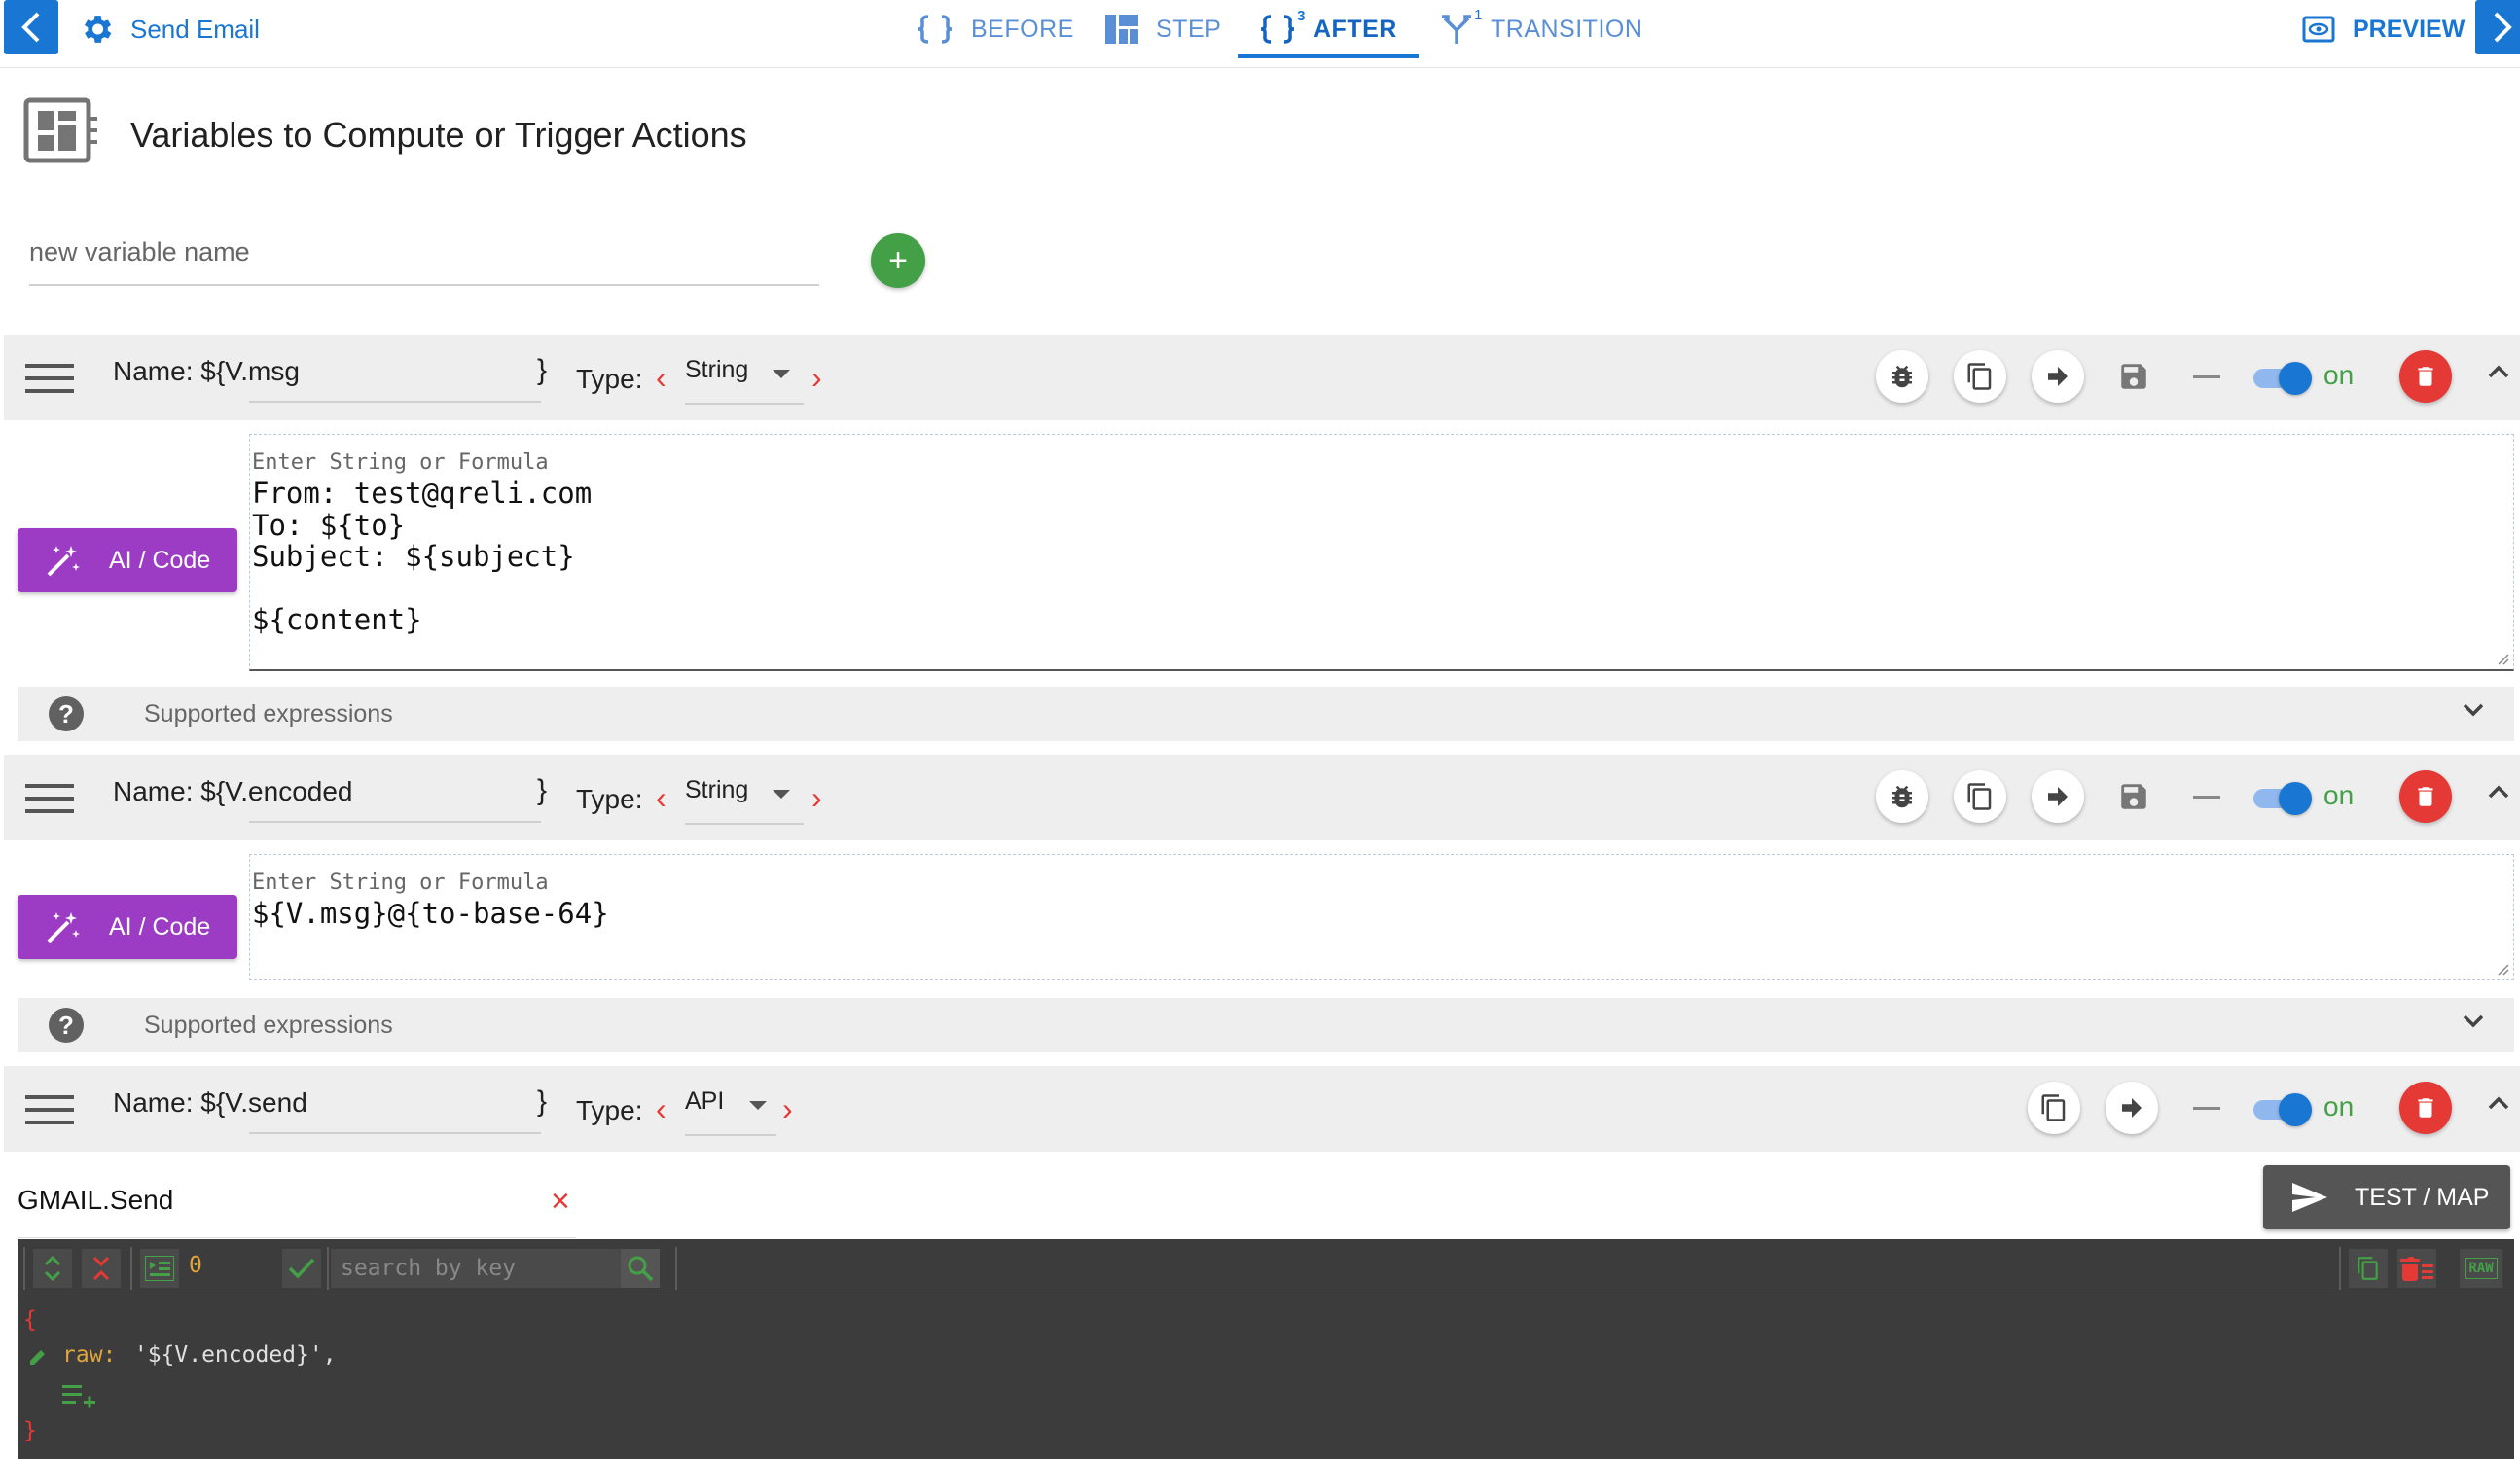  I want to click on add-variable-button: +, so click(898, 261).